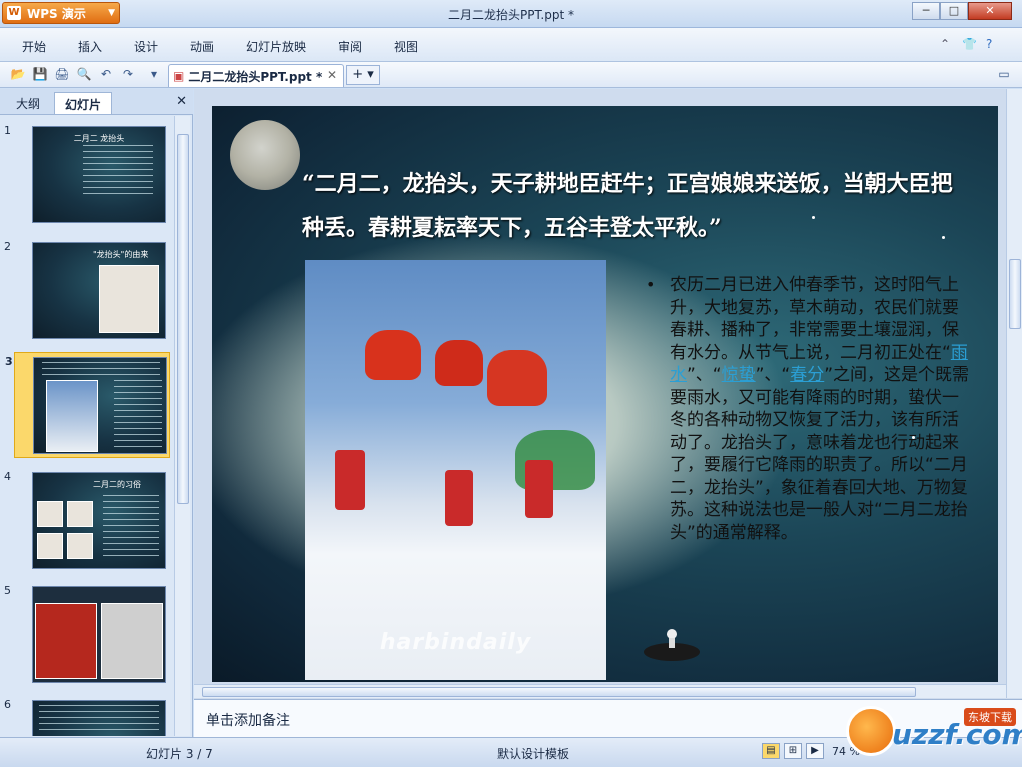 Image resolution: width=1022 pixels, height=767 pixels. What do you see at coordinates (40, 74) in the screenshot?
I see `save-icon: 💾` at bounding box center [40, 74].